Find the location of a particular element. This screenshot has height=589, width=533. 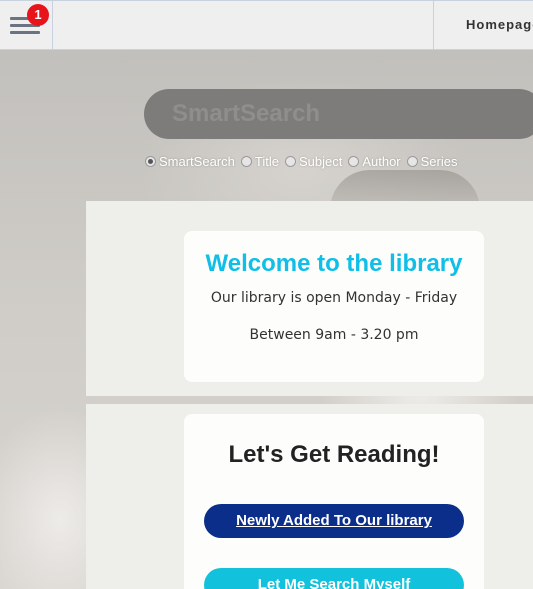

option-smartsearch: SmartSearch is located at coordinates (190, 161).